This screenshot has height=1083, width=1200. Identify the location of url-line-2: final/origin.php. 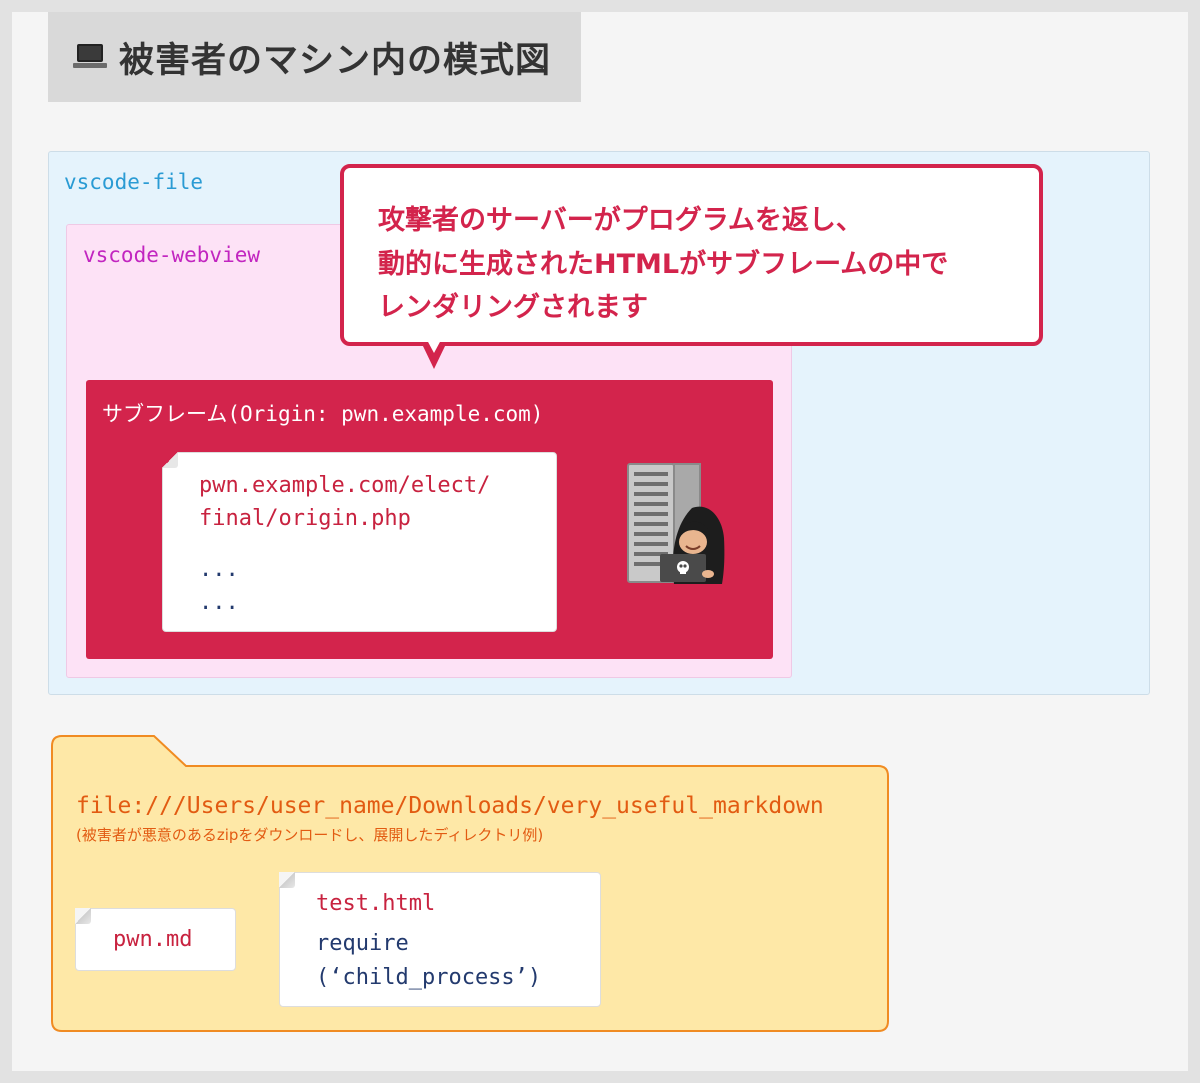
(305, 518).